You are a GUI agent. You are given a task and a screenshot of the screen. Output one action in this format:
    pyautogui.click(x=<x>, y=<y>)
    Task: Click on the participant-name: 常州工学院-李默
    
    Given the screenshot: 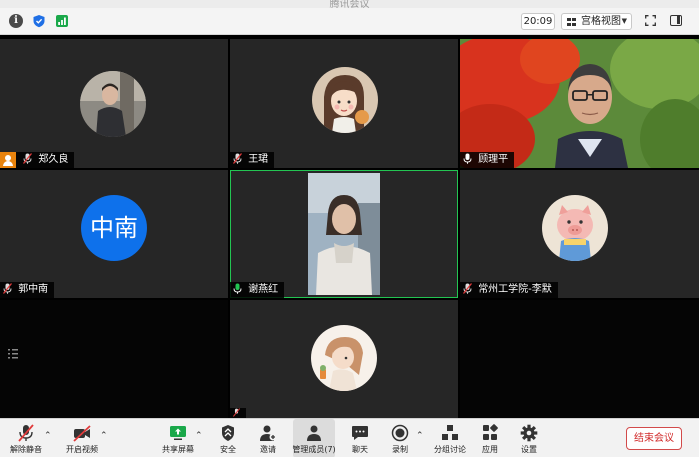 What is the action you would take?
    pyautogui.click(x=515, y=289)
    